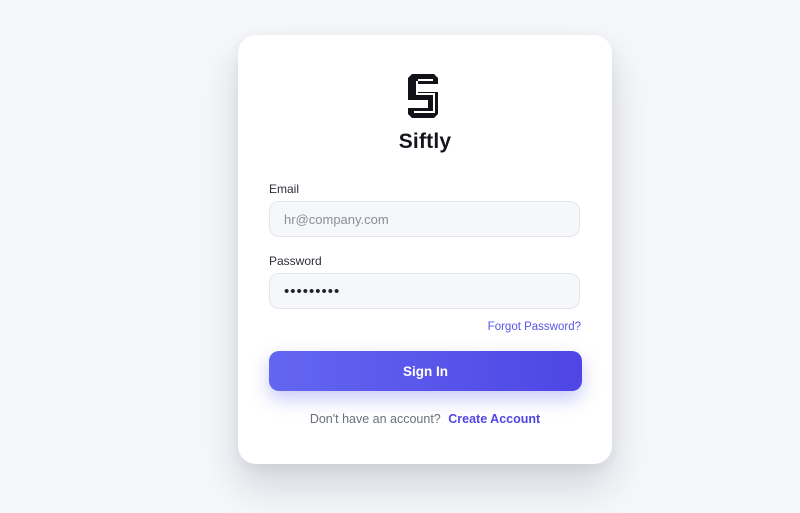 This screenshot has height=513, width=800. Describe the element at coordinates (295, 261) in the screenshot. I see `password-label: Password` at that location.